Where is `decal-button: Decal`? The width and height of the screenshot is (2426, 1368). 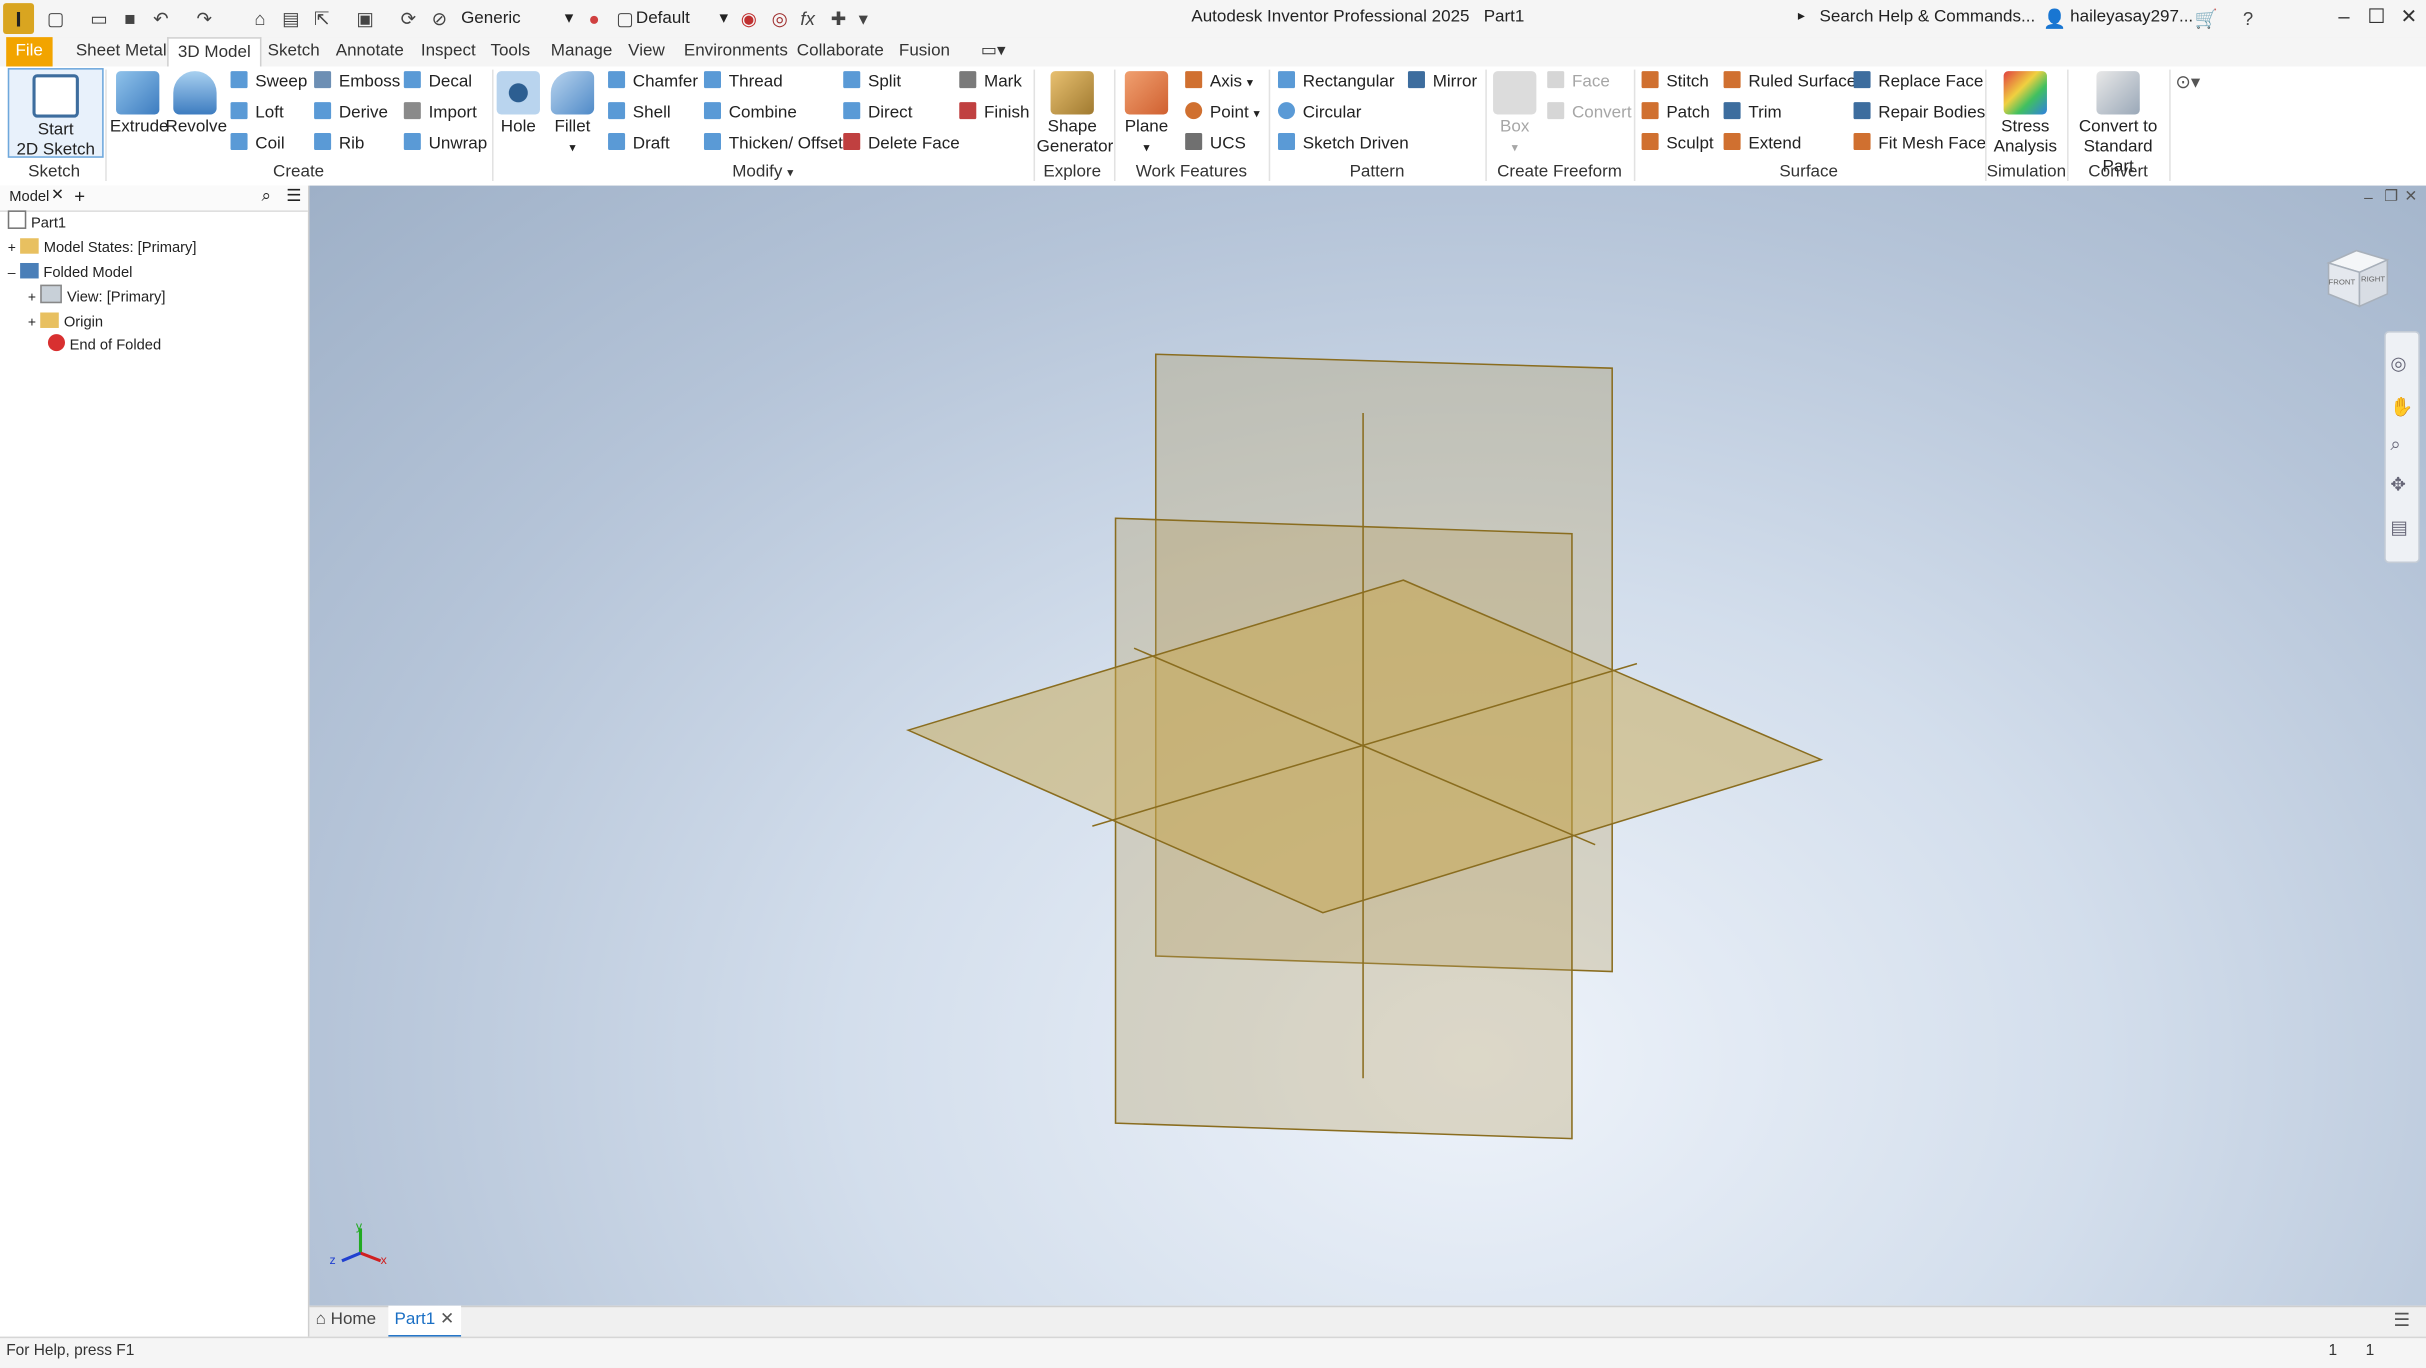
decal-button: Decal is located at coordinates (437, 82).